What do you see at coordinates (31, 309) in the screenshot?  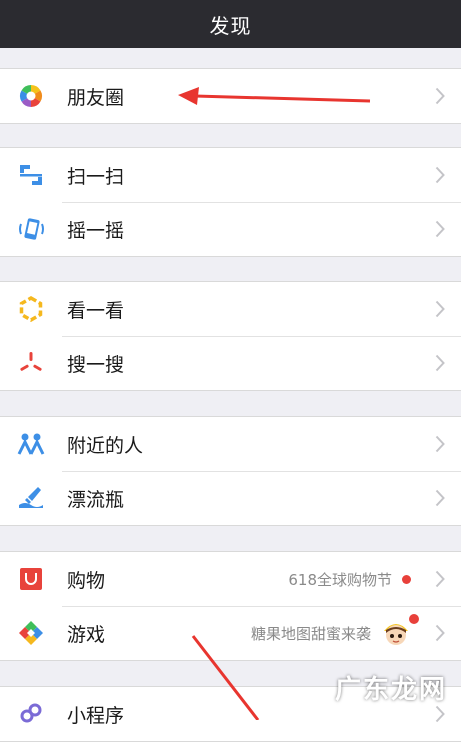 I see `top-stories-icon` at bounding box center [31, 309].